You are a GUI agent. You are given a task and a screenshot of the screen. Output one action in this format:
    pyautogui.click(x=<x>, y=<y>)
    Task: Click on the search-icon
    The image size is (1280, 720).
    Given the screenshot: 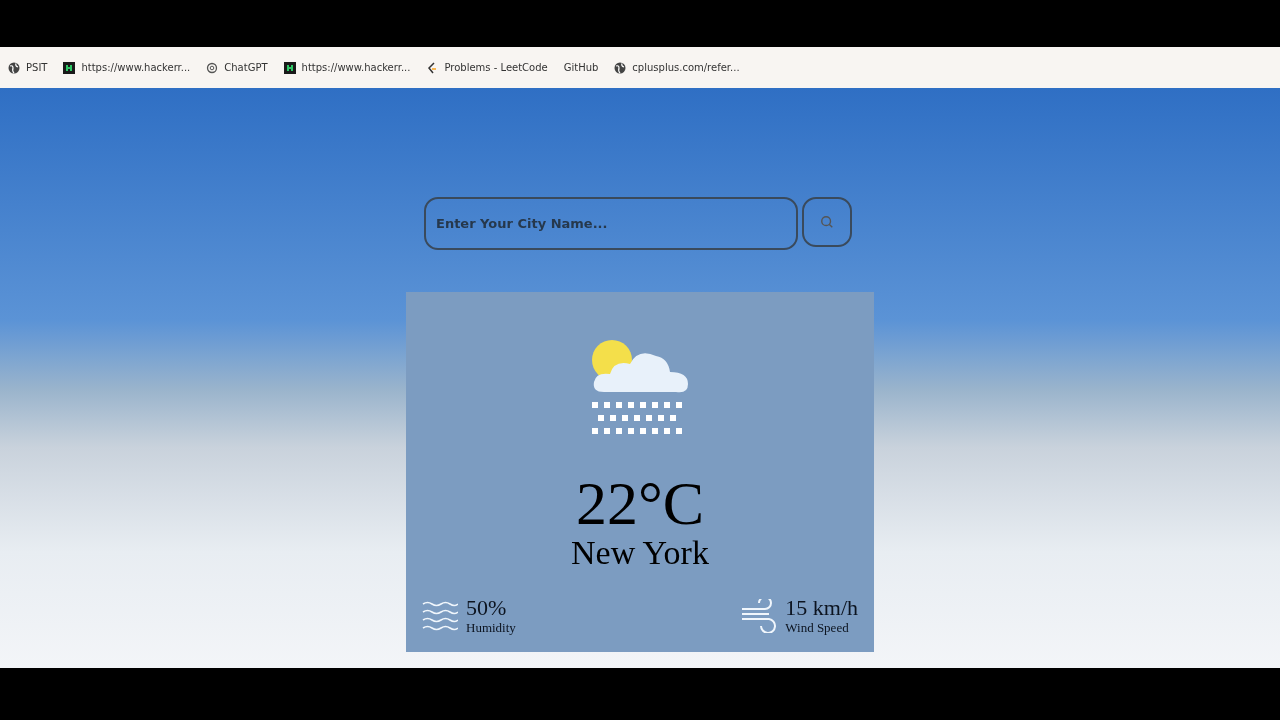 What is the action you would take?
    pyautogui.click(x=827, y=222)
    